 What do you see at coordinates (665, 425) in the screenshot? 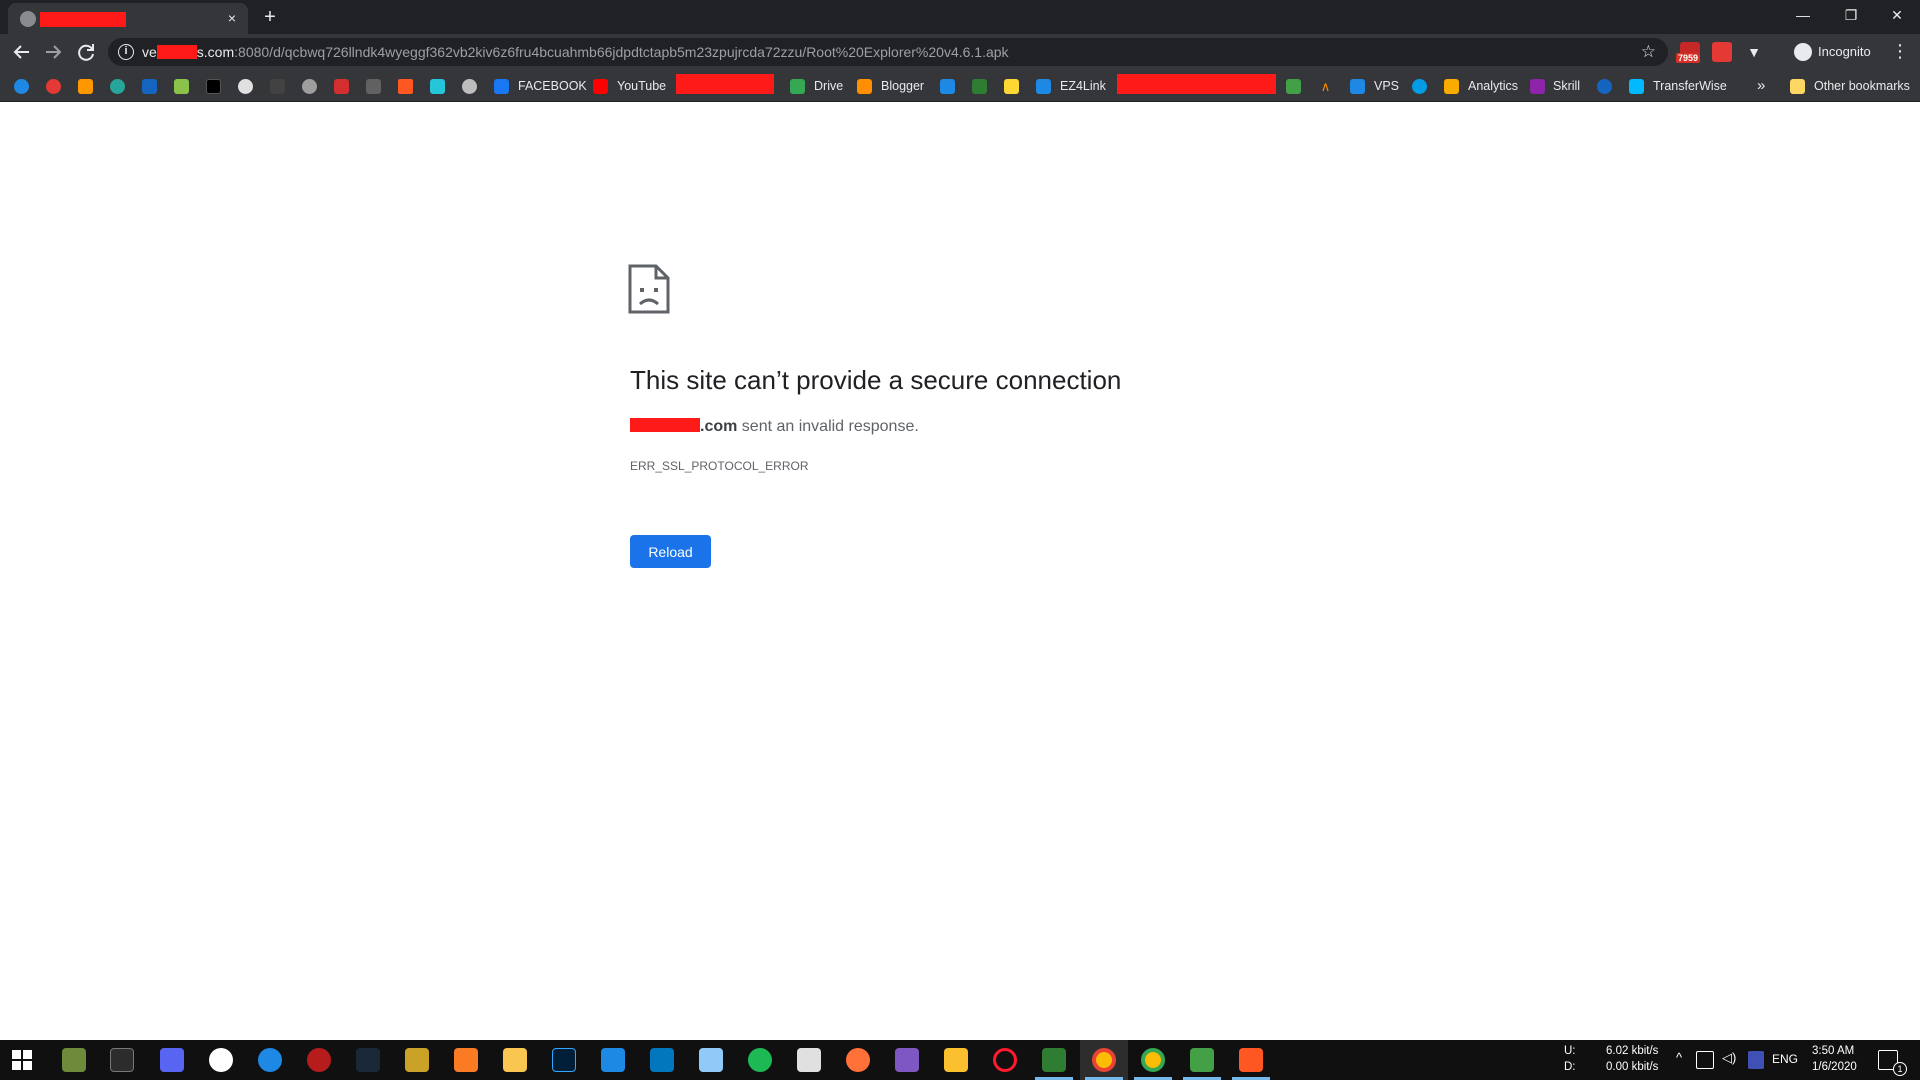
I see `host-redaction` at bounding box center [665, 425].